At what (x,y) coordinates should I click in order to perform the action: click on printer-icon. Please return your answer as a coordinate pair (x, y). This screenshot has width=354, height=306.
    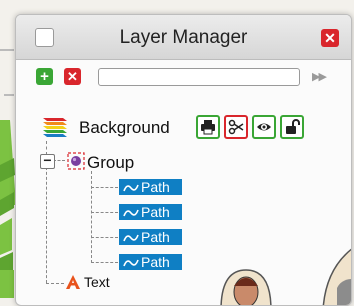
    Looking at the image, I should click on (208, 127).